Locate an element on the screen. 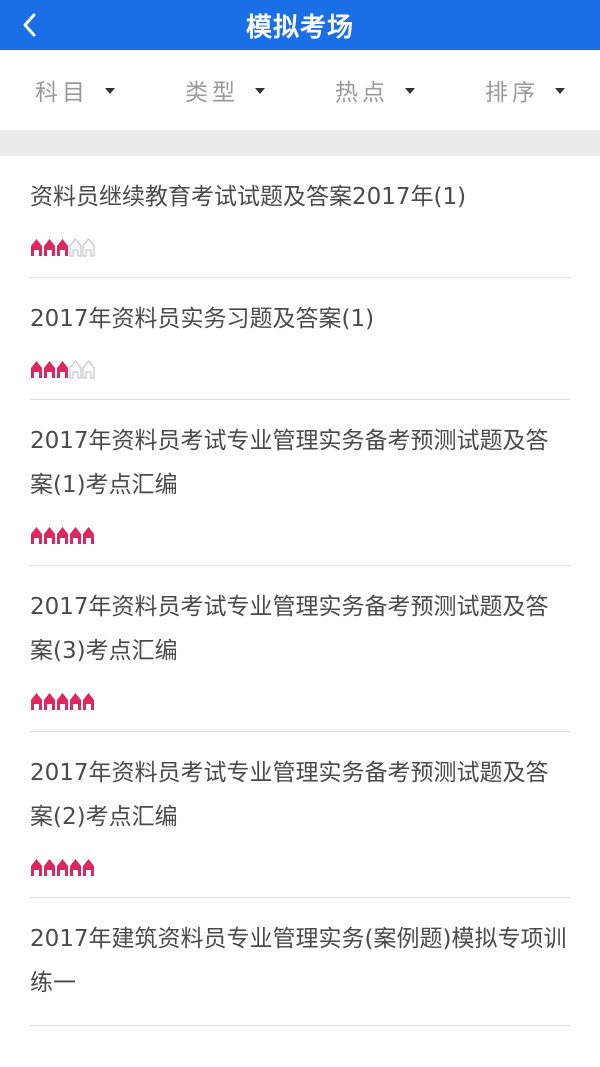 This screenshot has width=600, height=1067. exam-title: 2017年资料员实务习题及答案(1) is located at coordinates (202, 319).